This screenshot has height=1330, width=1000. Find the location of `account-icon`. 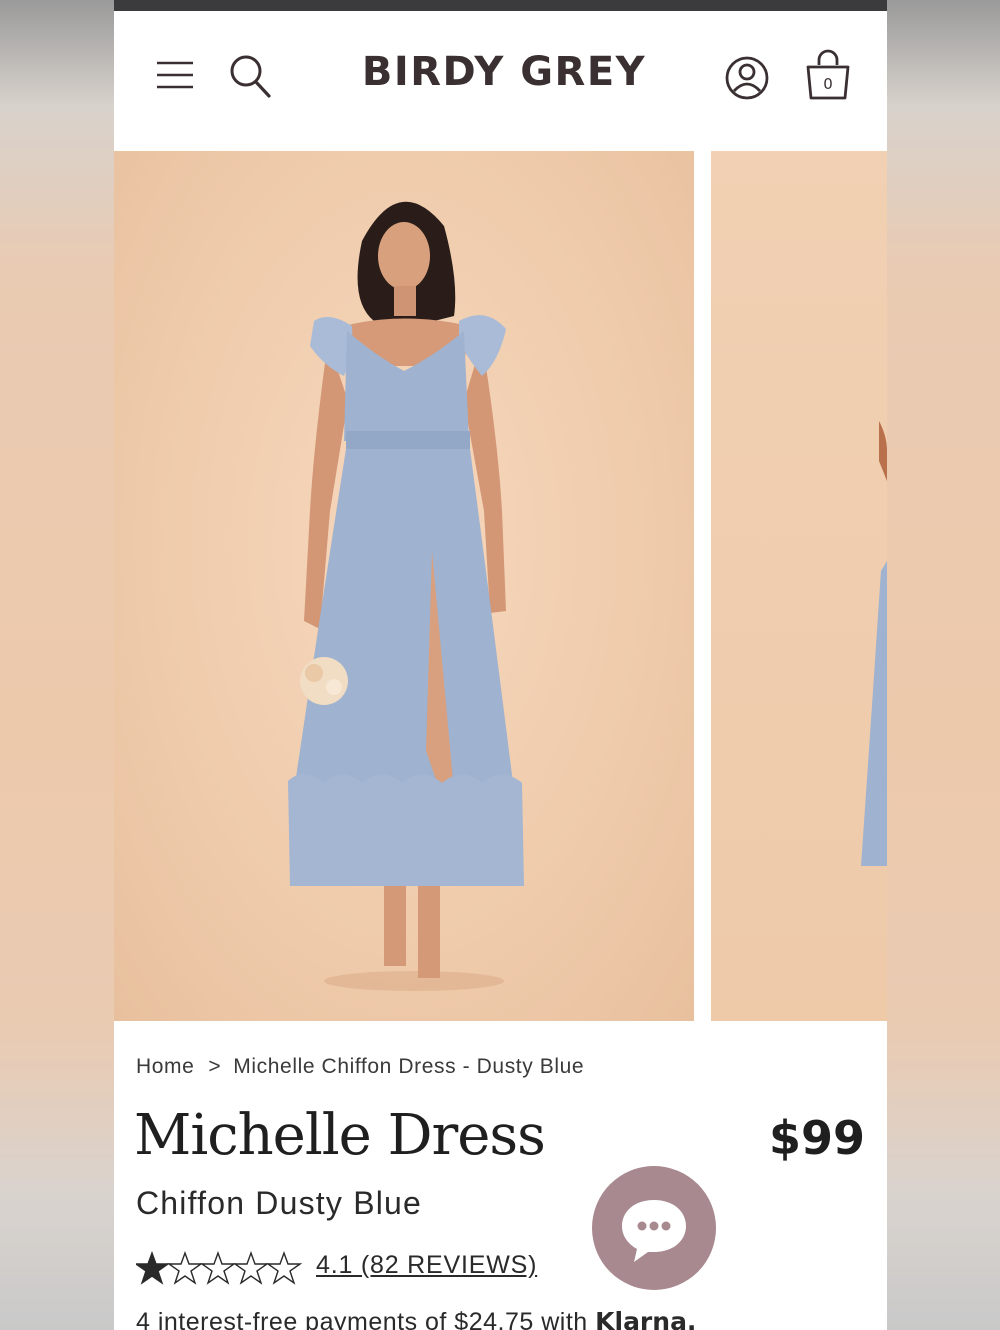

account-icon is located at coordinates (747, 78).